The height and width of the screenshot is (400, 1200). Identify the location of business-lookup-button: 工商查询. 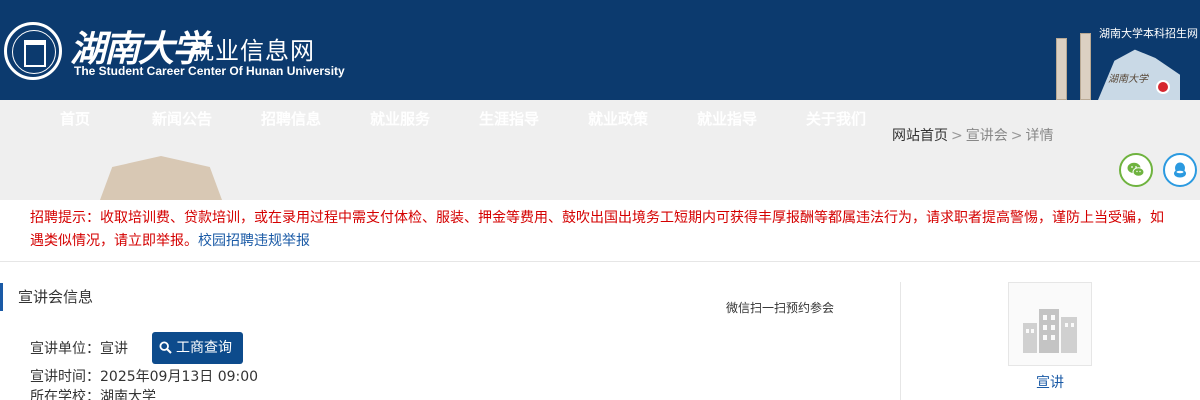
(197, 348).